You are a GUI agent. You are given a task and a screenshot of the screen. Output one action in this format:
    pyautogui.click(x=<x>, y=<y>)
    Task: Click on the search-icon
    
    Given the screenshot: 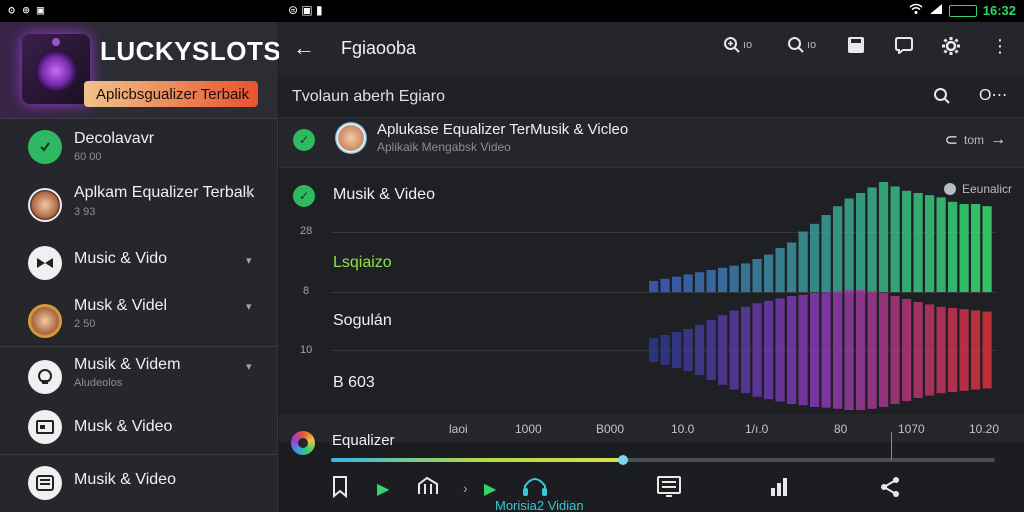 What is the action you would take?
    pyautogui.click(x=942, y=98)
    